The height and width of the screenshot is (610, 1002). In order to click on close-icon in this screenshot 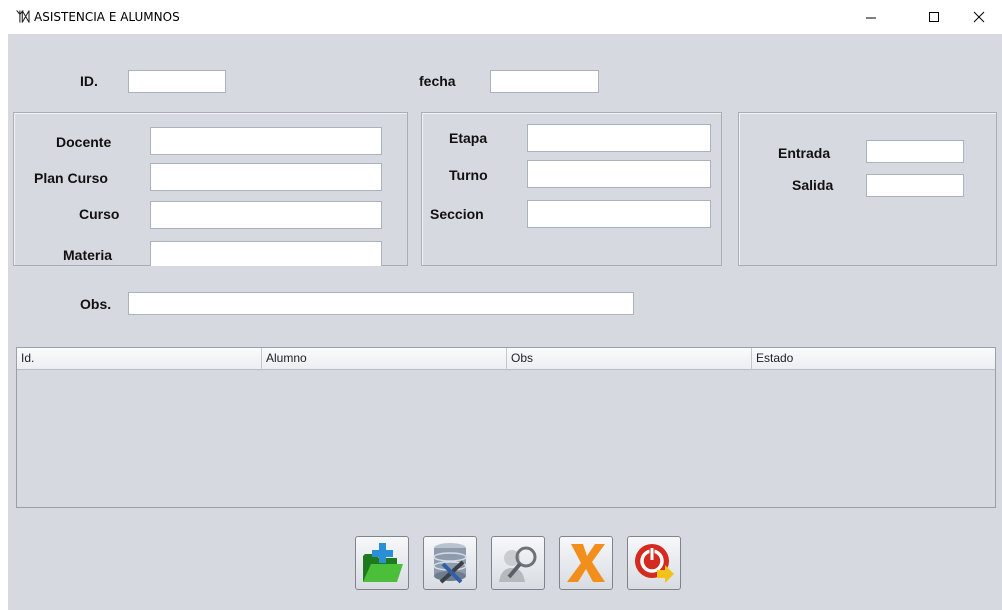, I will do `click(979, 17)`.